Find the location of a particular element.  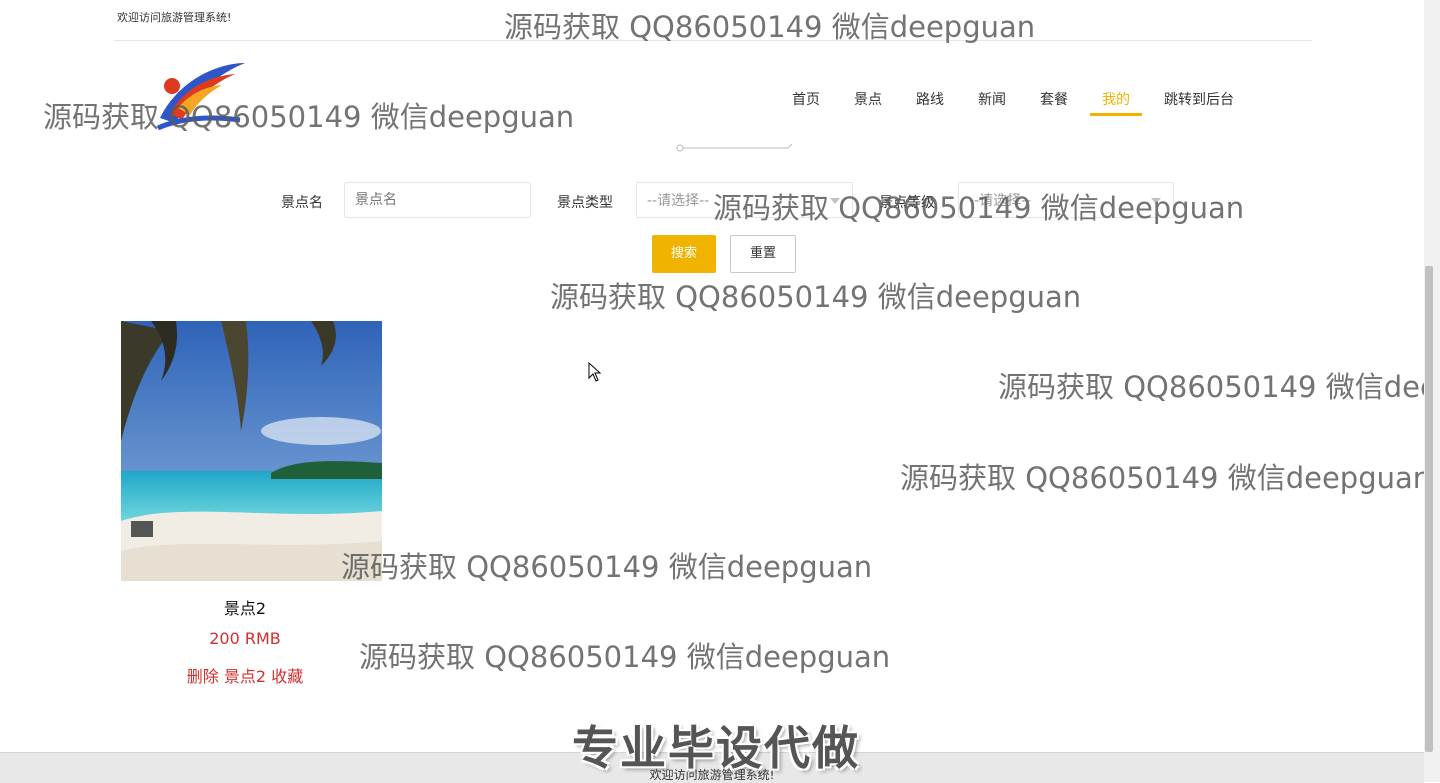

footer: 欢迎访问旅游管理系统! is located at coordinates (712, 767).